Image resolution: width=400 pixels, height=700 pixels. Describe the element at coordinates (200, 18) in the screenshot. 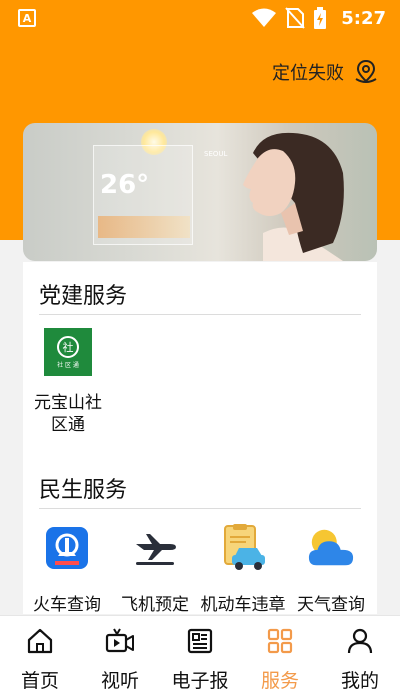

I see `status-bar: A 5:27` at that location.